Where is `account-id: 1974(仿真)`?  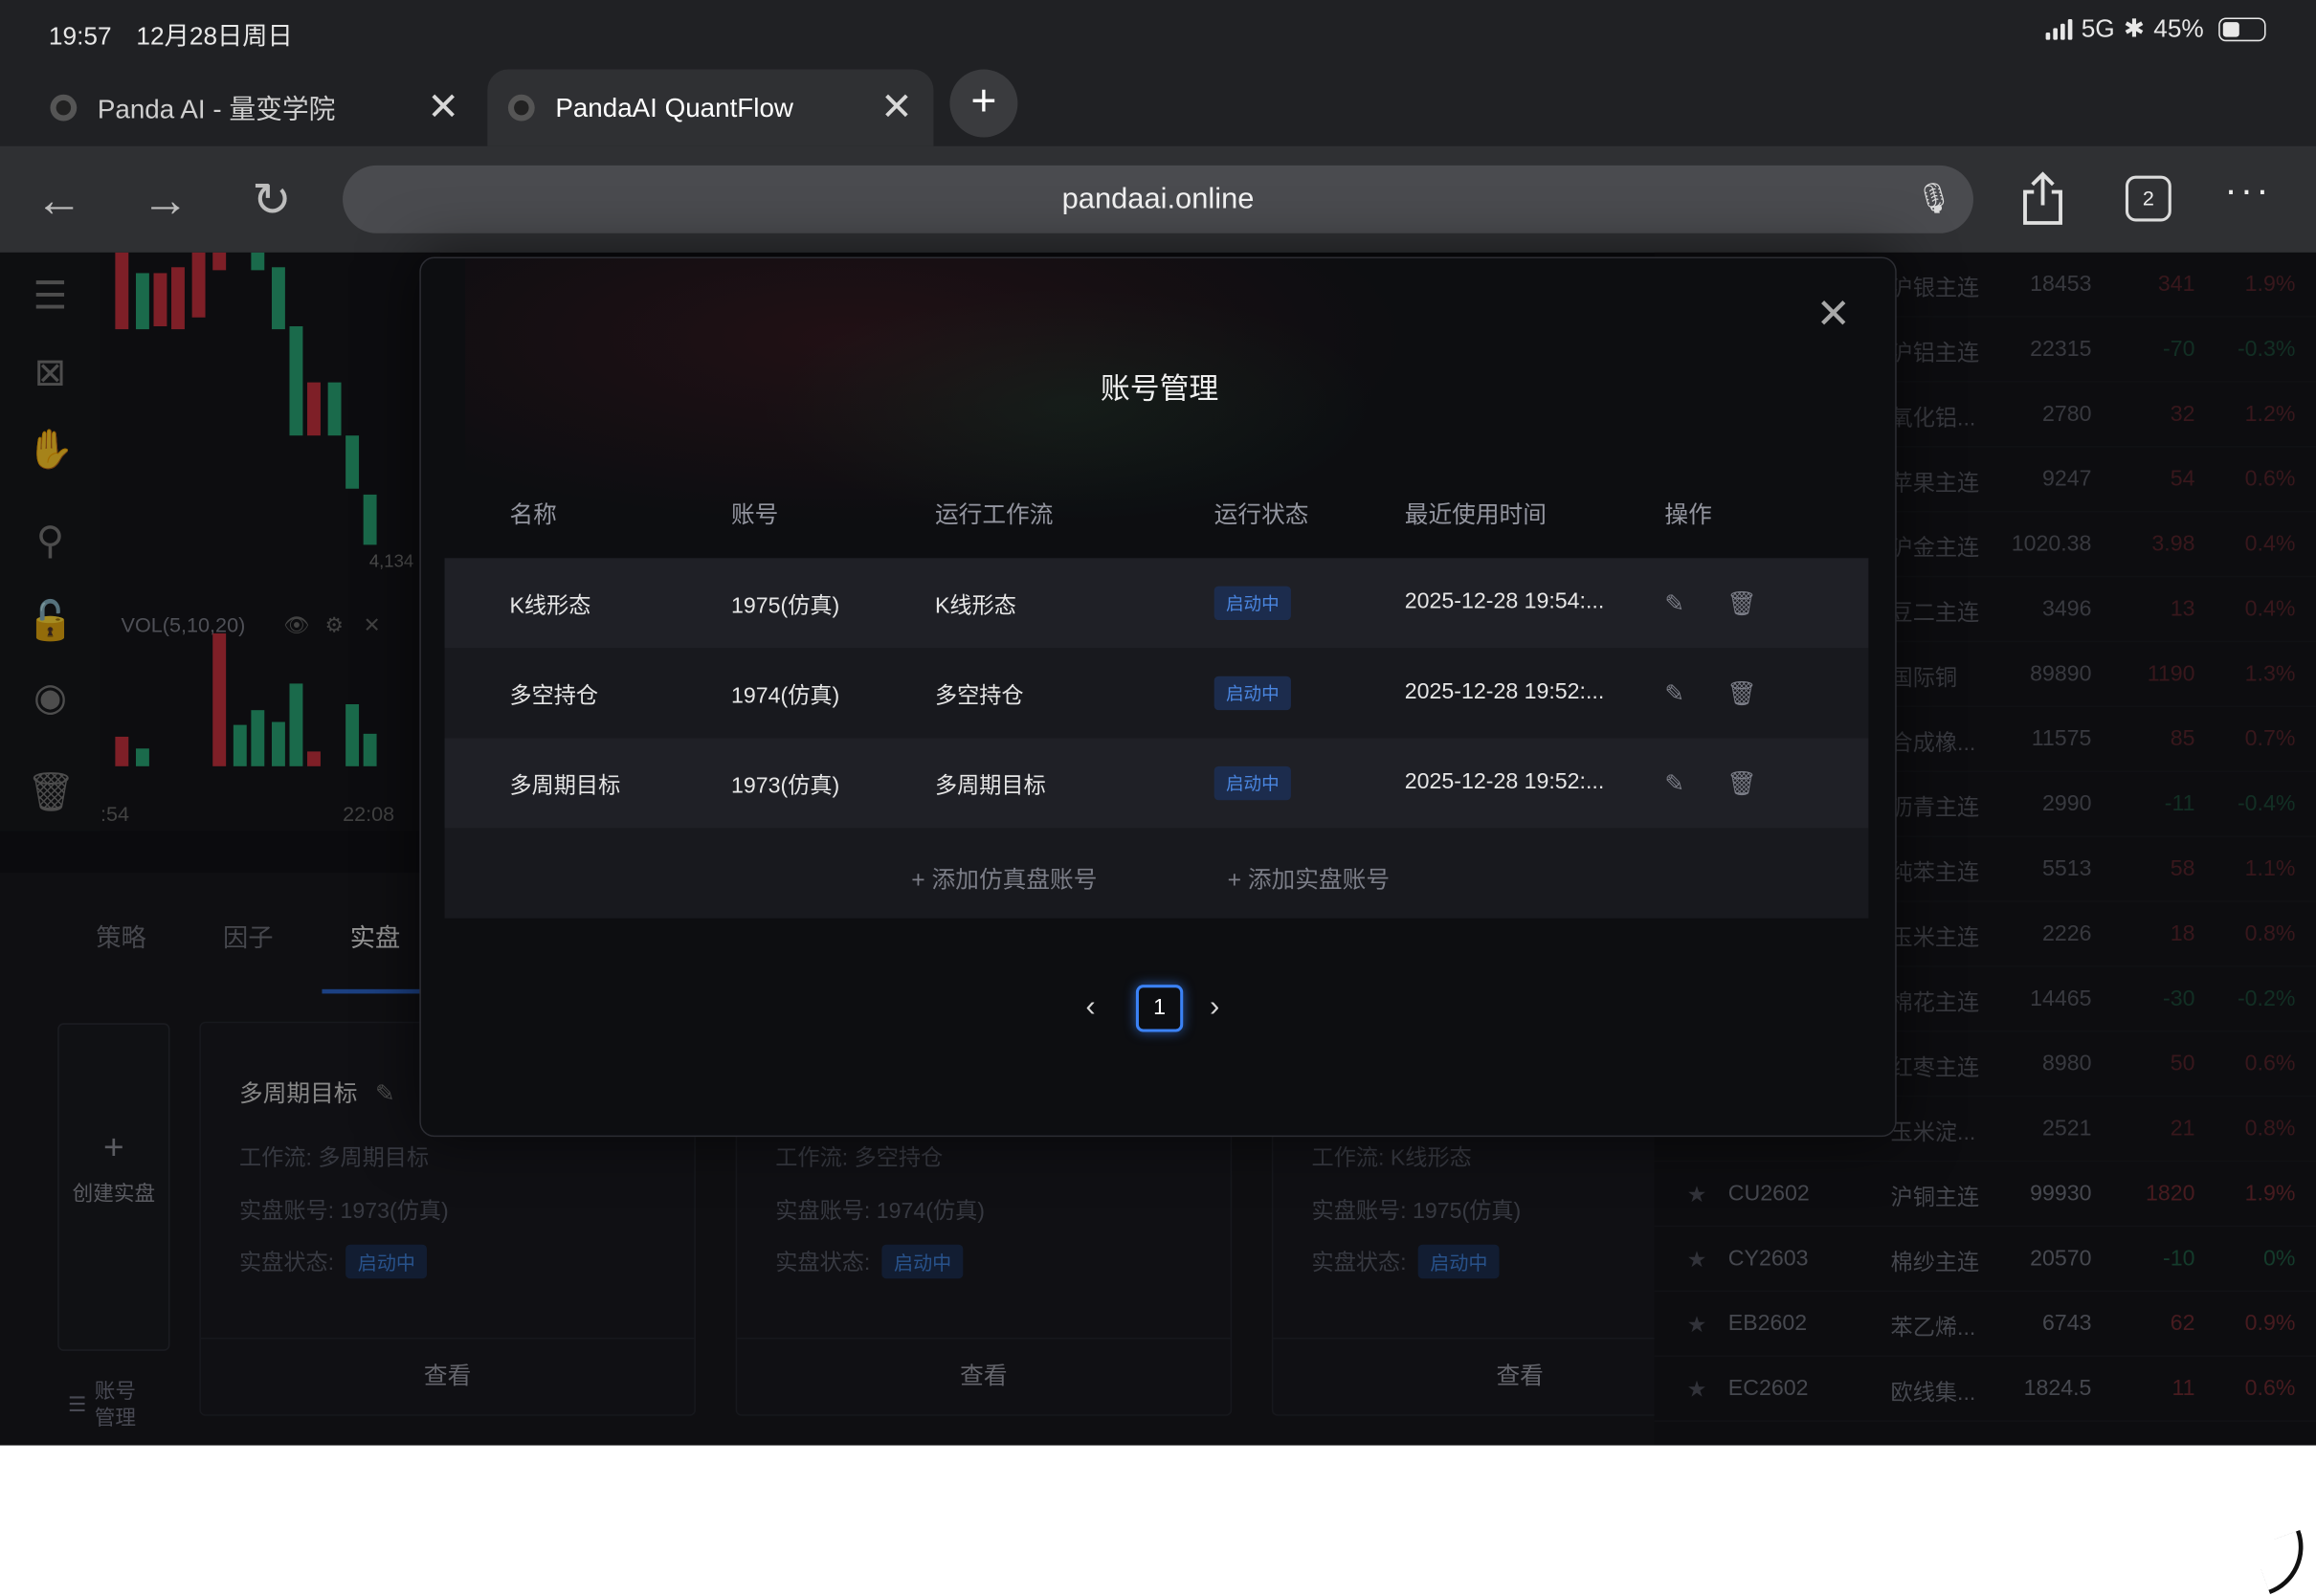
account-id: 1974(仿真) is located at coordinates (785, 696).